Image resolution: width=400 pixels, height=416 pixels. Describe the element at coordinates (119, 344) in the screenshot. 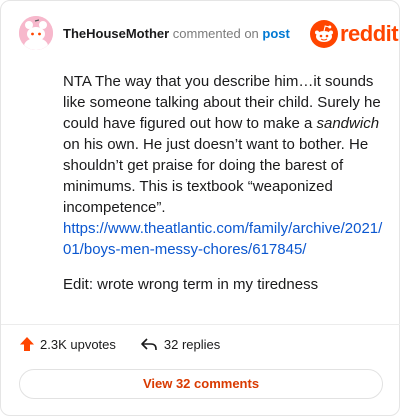

I see `comment-stats: 2.3K upvotes 32 replies` at that location.